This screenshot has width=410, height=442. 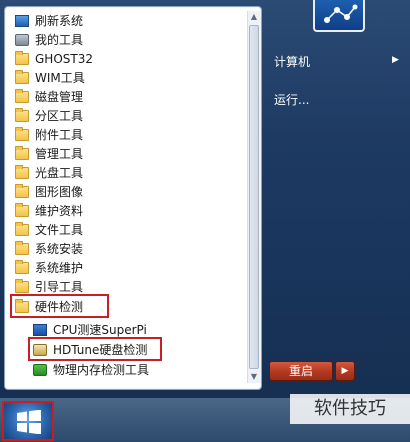 What do you see at coordinates (59, 287) in the screenshot?
I see `folder-label: 引导工具` at bounding box center [59, 287].